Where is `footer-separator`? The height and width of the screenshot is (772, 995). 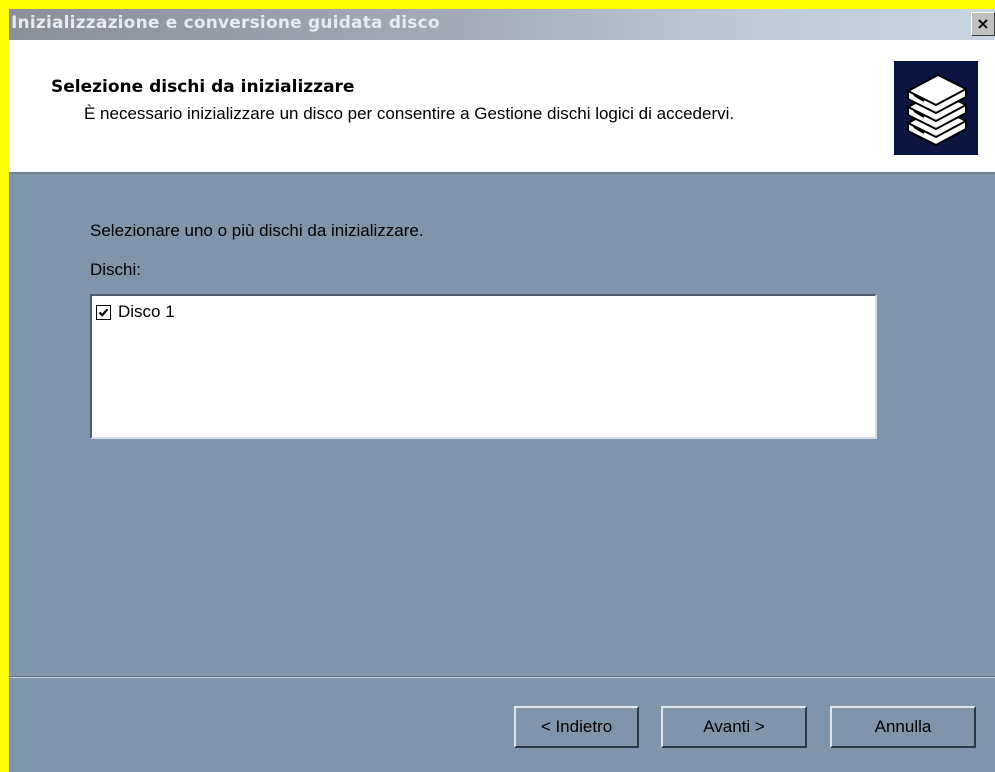
footer-separator is located at coordinates (502, 677).